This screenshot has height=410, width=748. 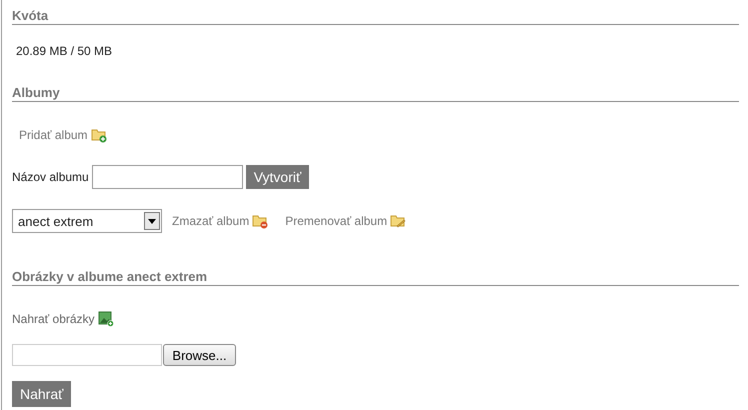 What do you see at coordinates (211, 221) in the screenshot?
I see `delete-album-link: Zmazať album` at bounding box center [211, 221].